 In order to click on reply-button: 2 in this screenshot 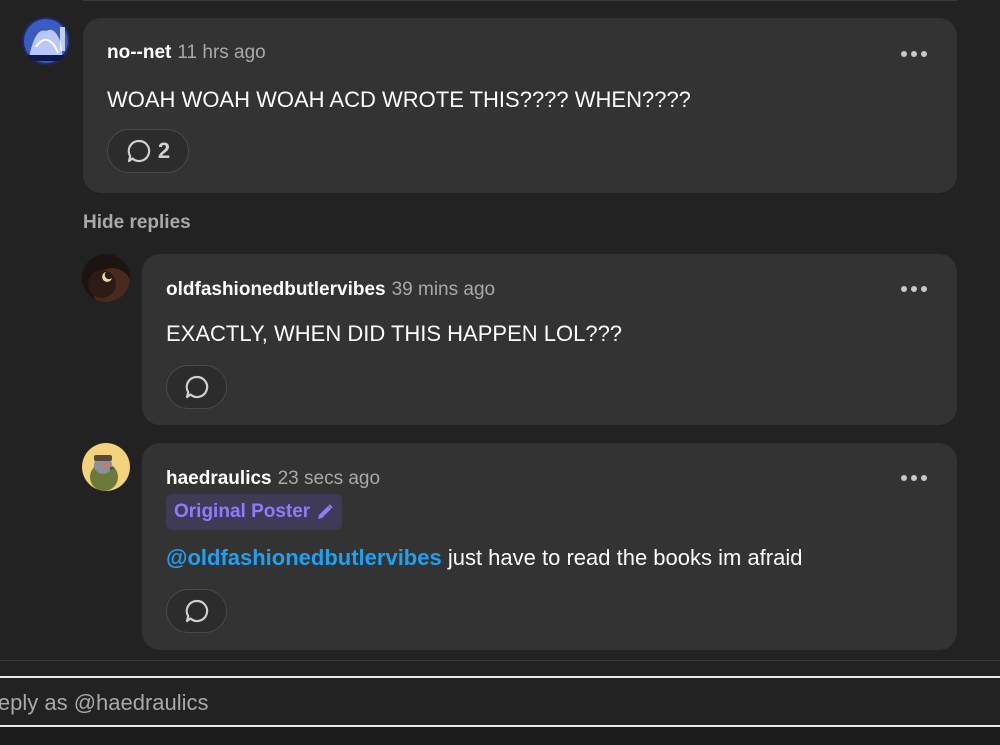, I will do `click(148, 151)`.